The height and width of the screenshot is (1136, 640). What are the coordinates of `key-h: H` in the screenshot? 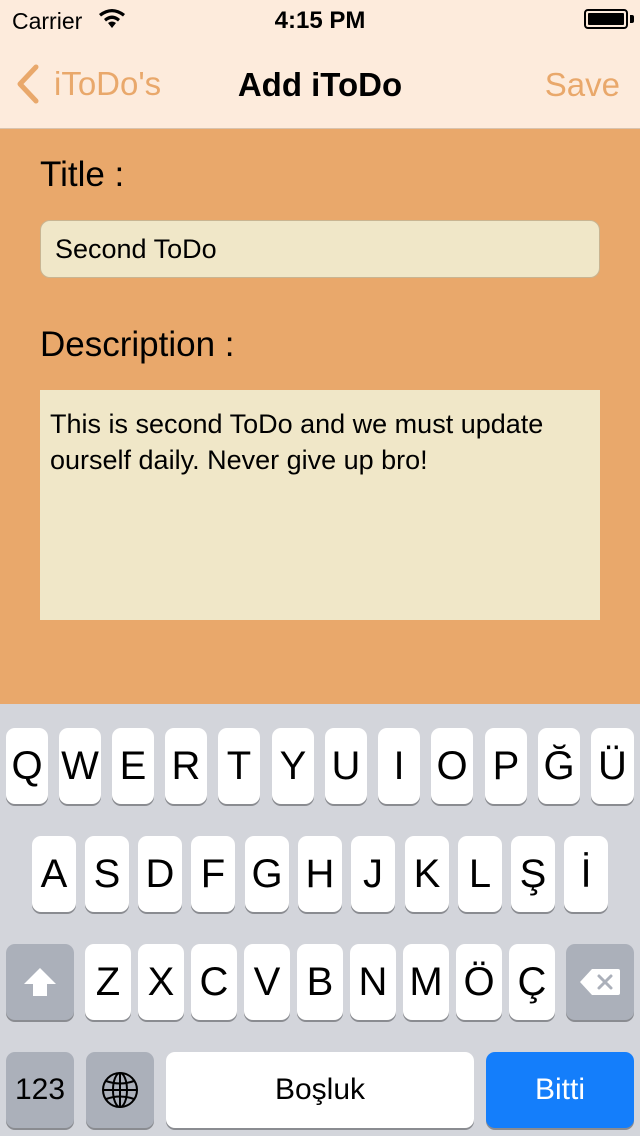 It's located at (320, 874).